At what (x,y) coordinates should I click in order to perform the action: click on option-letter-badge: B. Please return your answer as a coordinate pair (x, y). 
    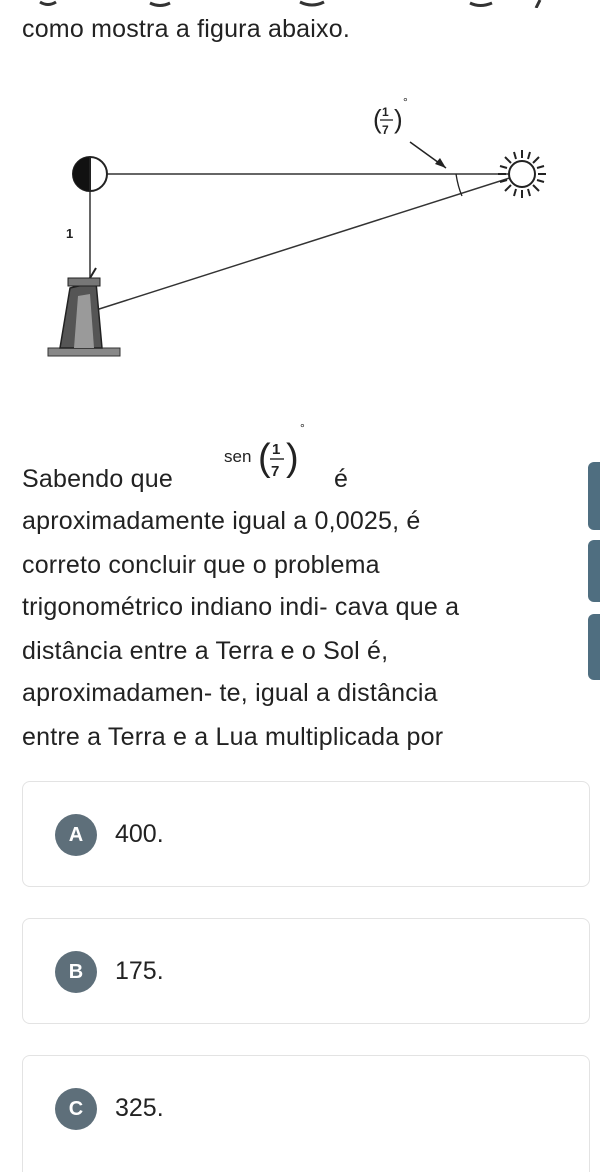
    Looking at the image, I should click on (76, 972).